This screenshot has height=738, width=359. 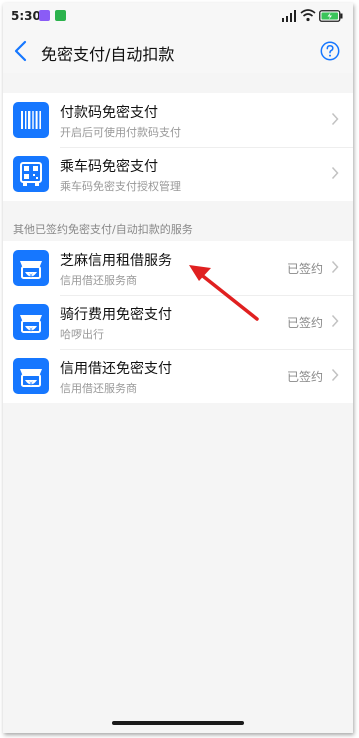 What do you see at coordinates (178, 174) in the screenshot?
I see `list-item-transit-code: 乘车码免密支付 乘车码免密支付授权管理` at bounding box center [178, 174].